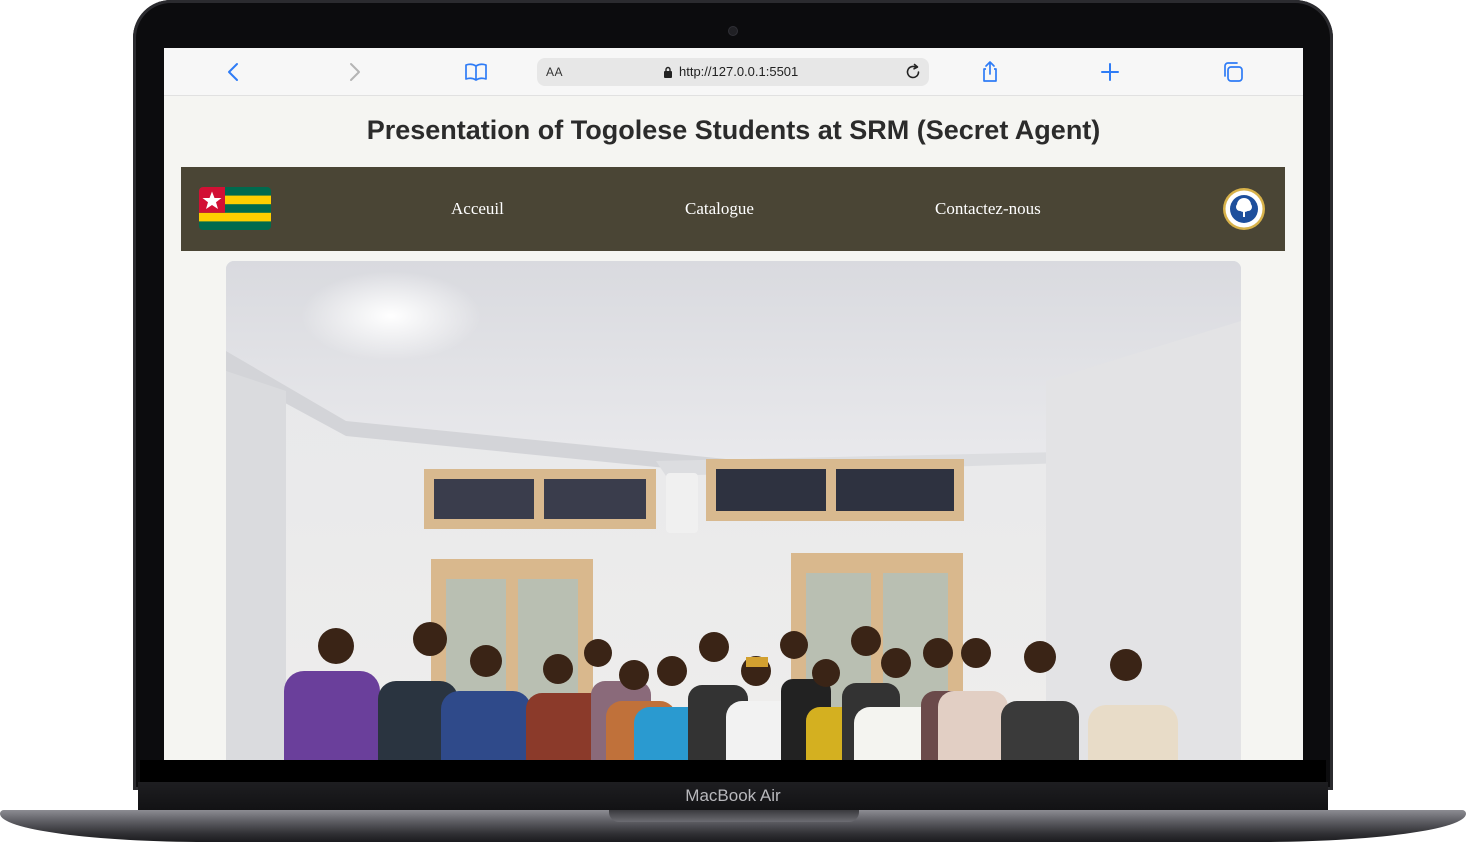 Image resolution: width=1466 pixels, height=842 pixels. I want to click on nav-link-contactez-nous: Contactez-nous, so click(988, 209).